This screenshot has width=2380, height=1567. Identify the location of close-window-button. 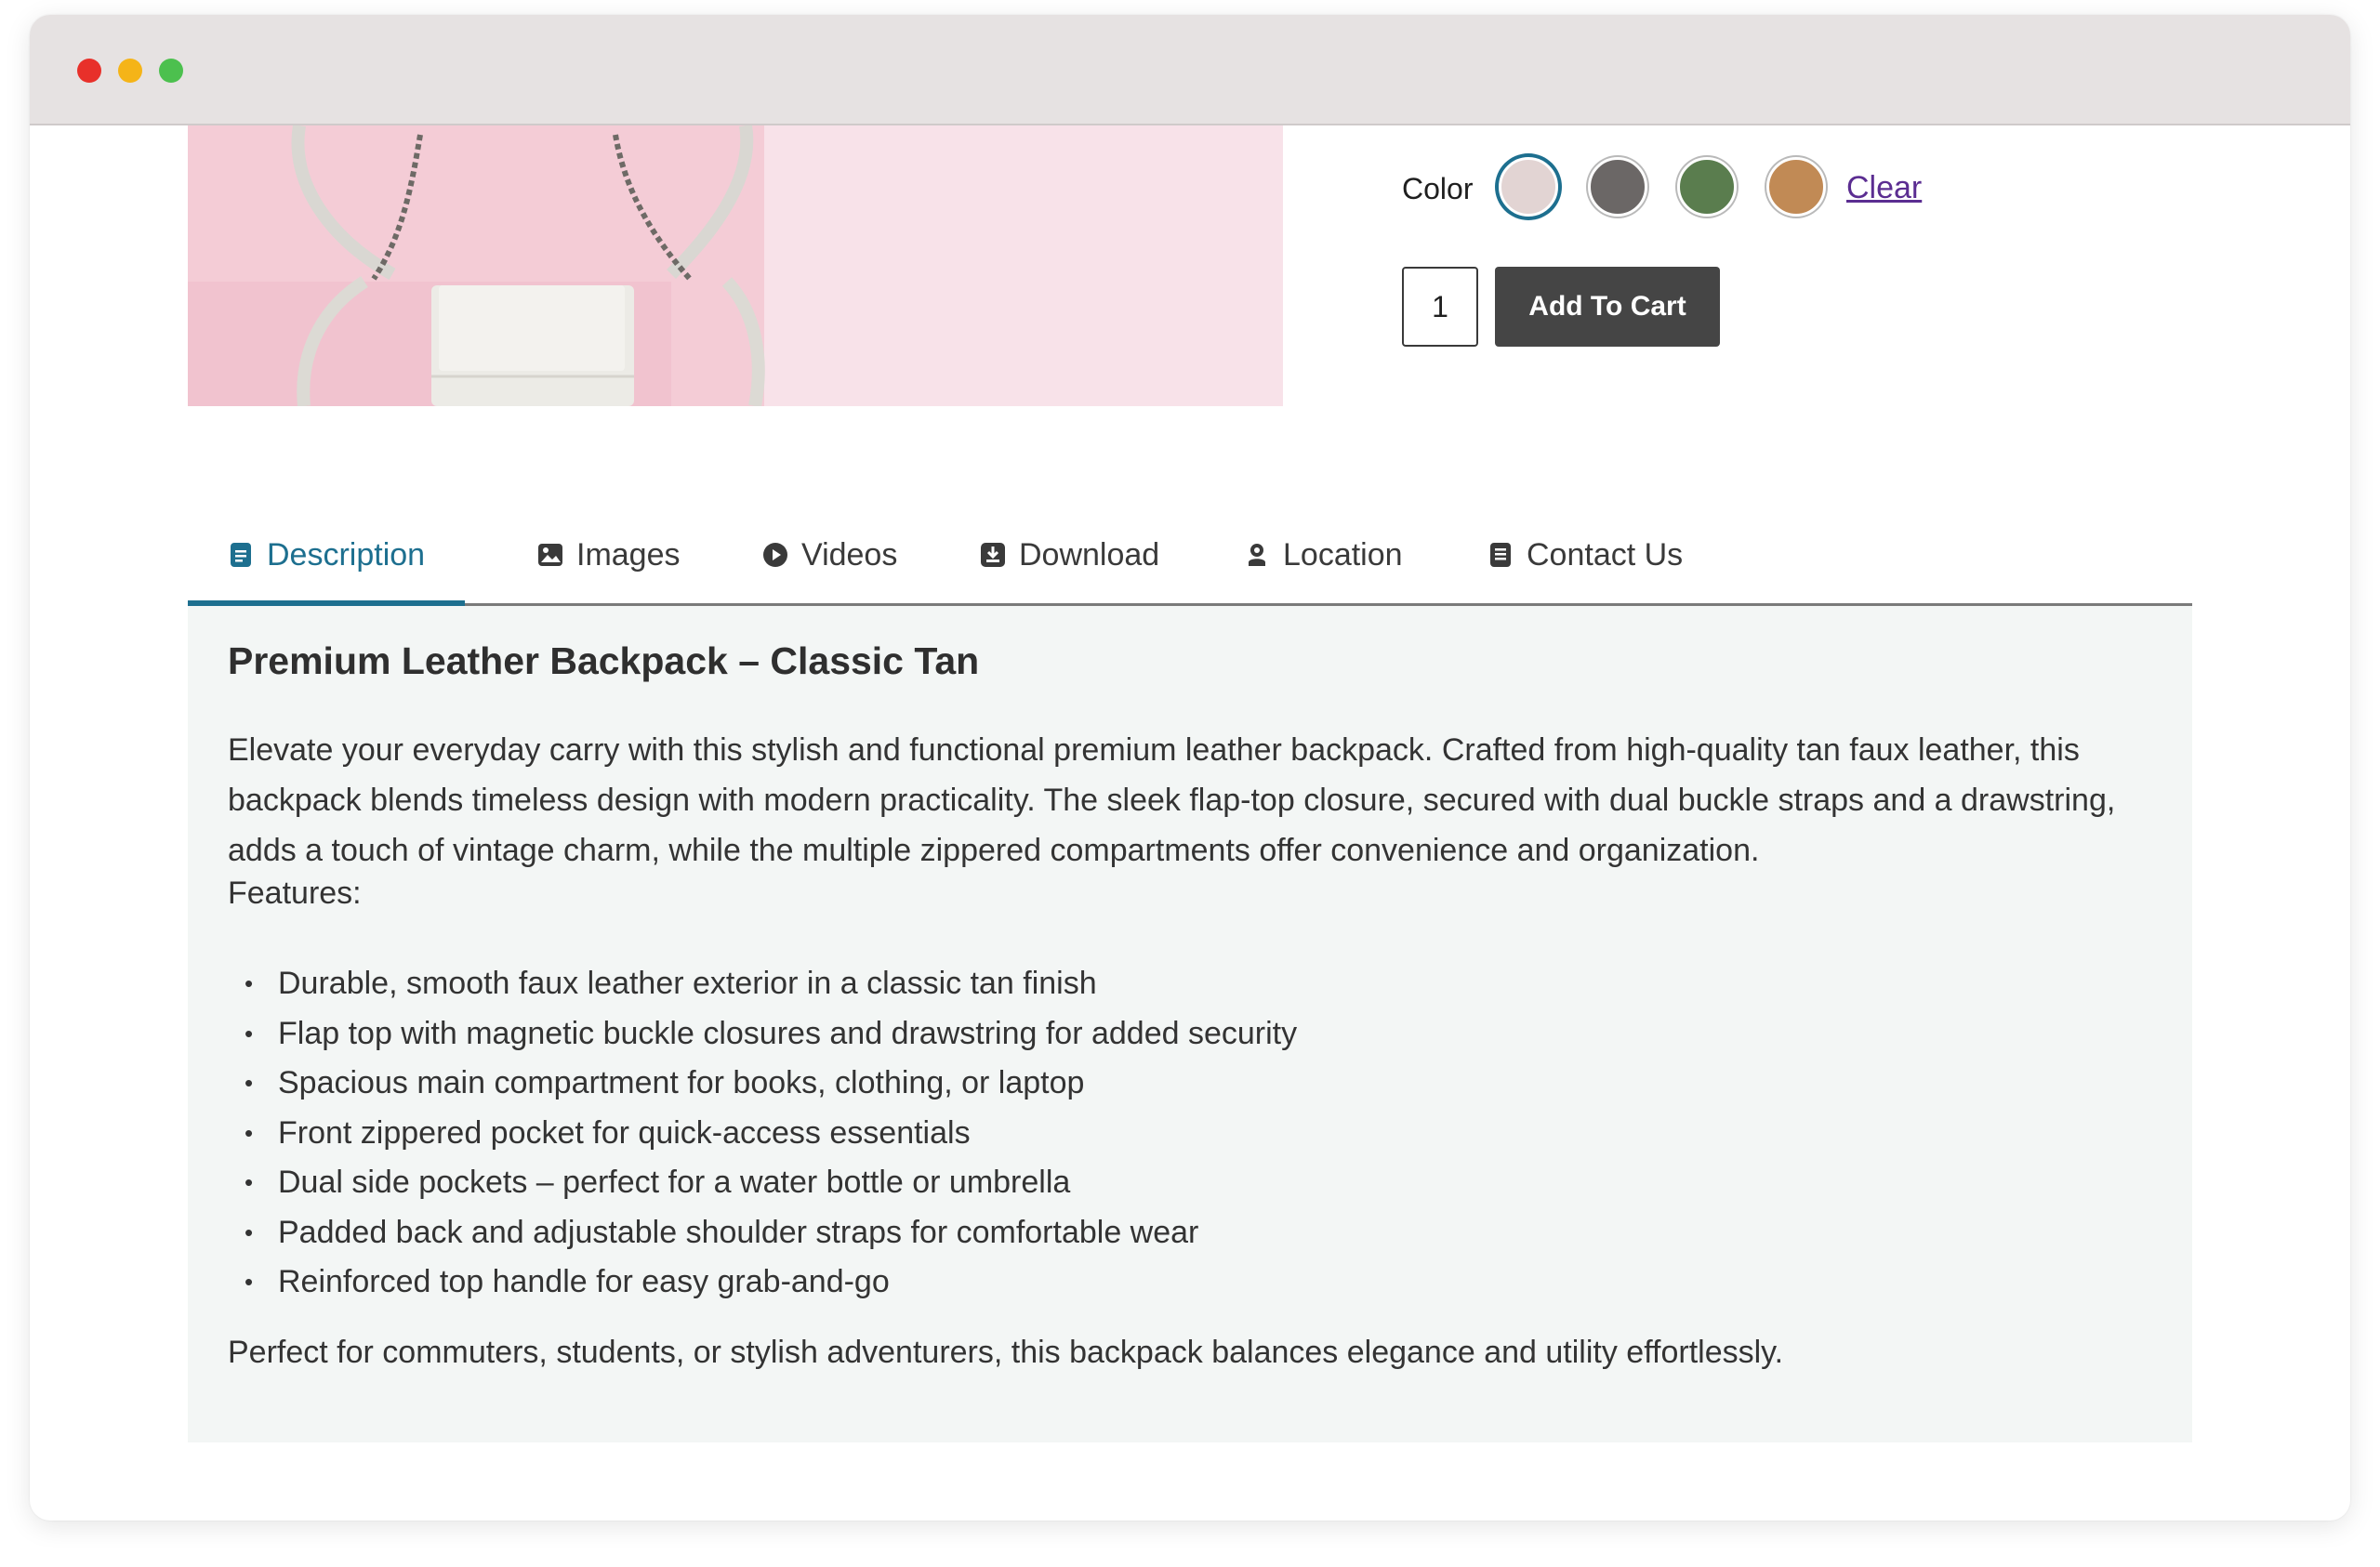
(89, 71).